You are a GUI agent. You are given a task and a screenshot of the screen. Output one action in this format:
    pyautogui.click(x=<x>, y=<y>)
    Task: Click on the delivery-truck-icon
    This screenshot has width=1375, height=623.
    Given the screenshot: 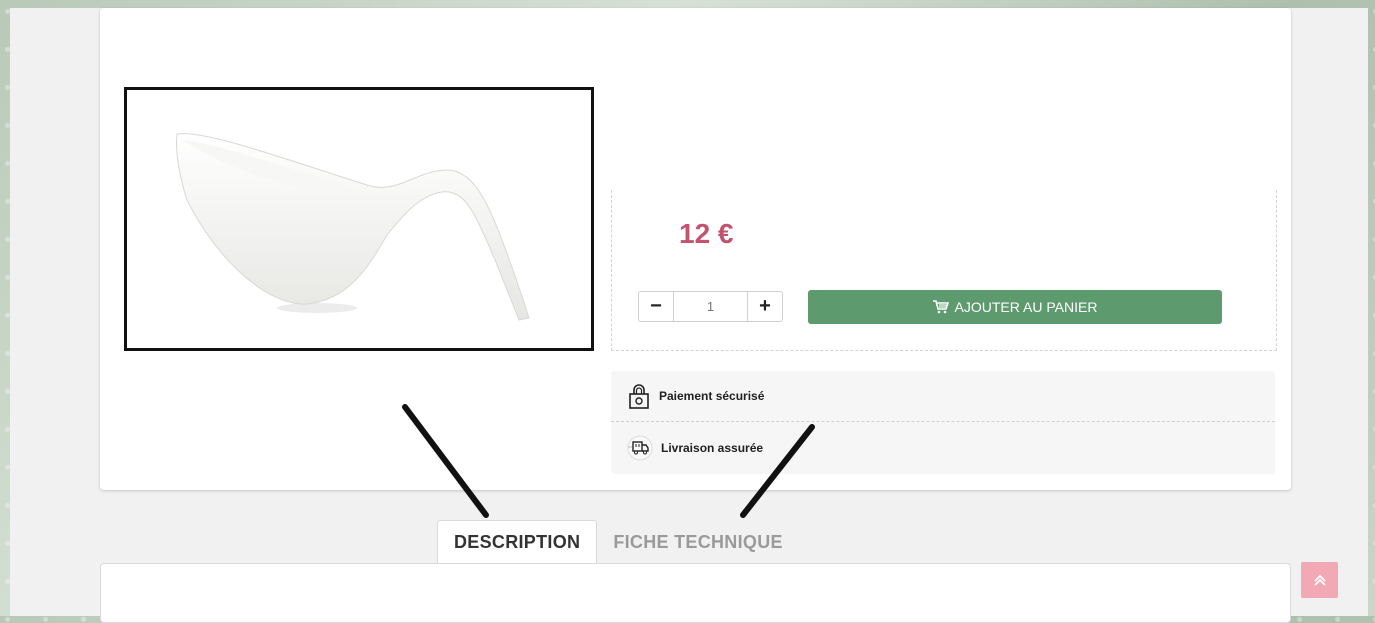 What is the action you would take?
    pyautogui.click(x=640, y=447)
    